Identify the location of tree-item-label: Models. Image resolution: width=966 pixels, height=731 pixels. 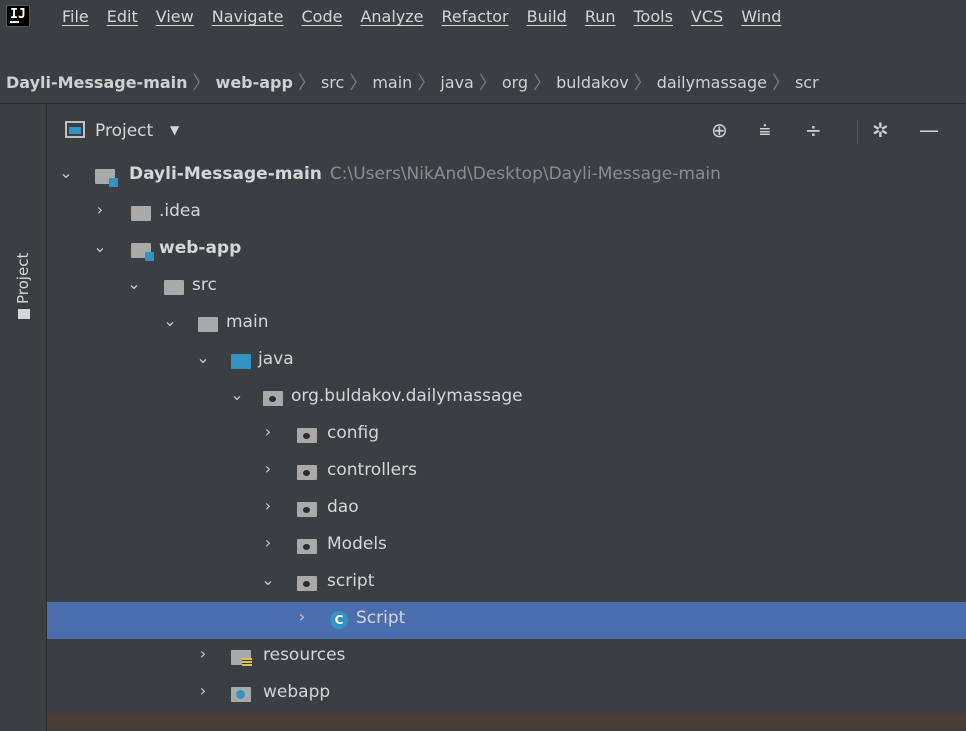
(357, 544).